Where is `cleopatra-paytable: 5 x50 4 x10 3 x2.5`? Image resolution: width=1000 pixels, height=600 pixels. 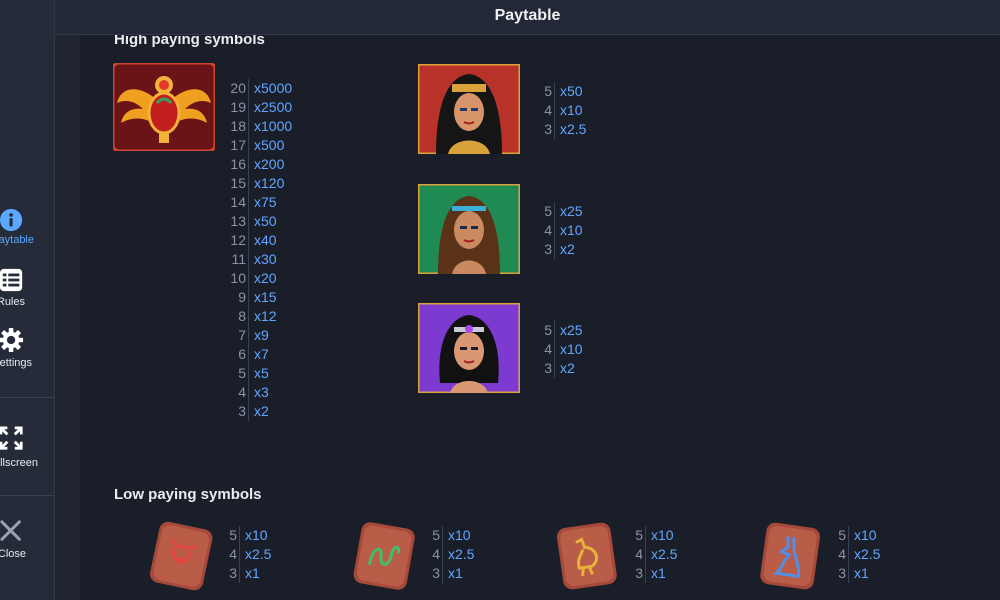
cleopatra-paytable: 5 x50 4 x10 3 x2.5 is located at coordinates (565, 110).